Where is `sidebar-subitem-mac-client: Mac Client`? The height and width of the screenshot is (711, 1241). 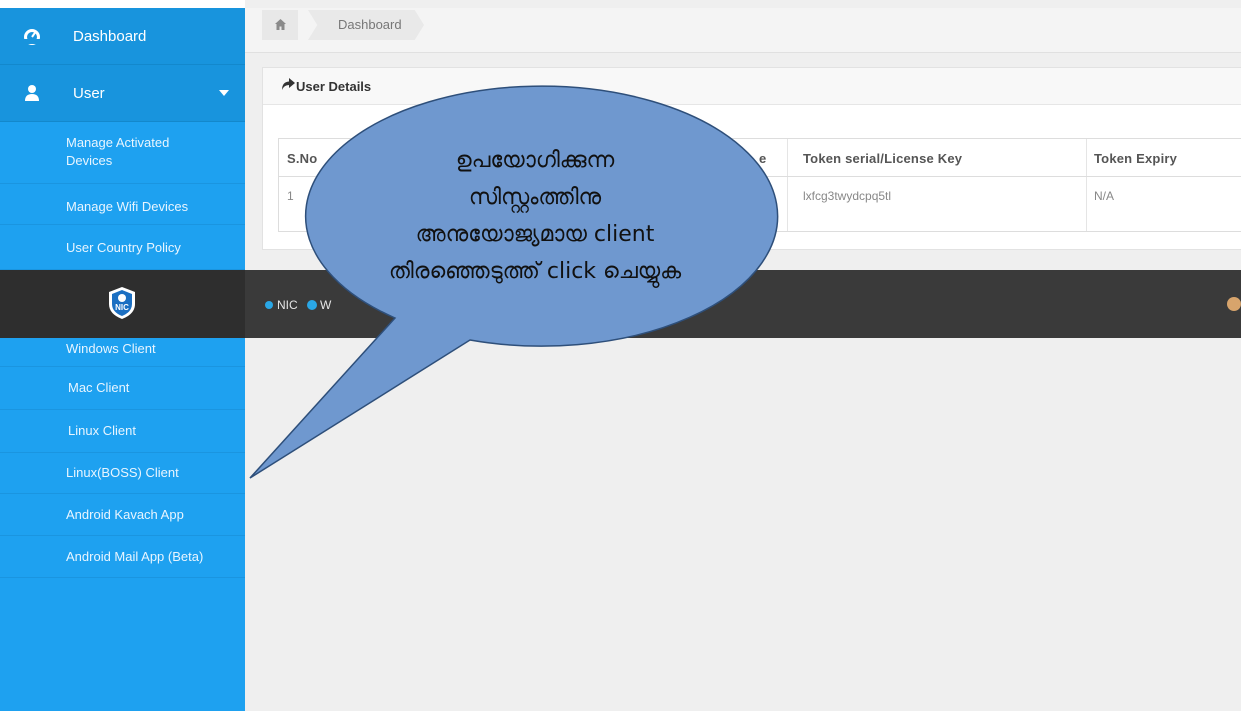
sidebar-subitem-mac-client: Mac Client is located at coordinates (122, 388).